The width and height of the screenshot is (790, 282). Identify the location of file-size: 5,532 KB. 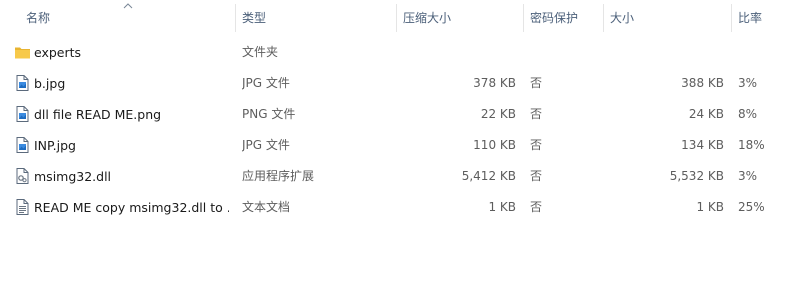
(696, 176).